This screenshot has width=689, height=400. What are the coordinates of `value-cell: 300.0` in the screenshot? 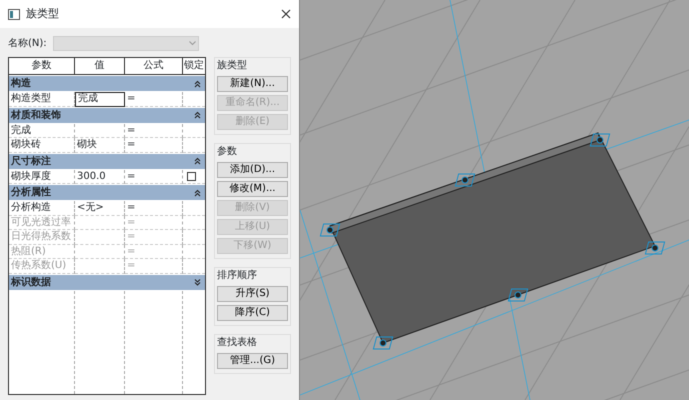 It's located at (100, 177).